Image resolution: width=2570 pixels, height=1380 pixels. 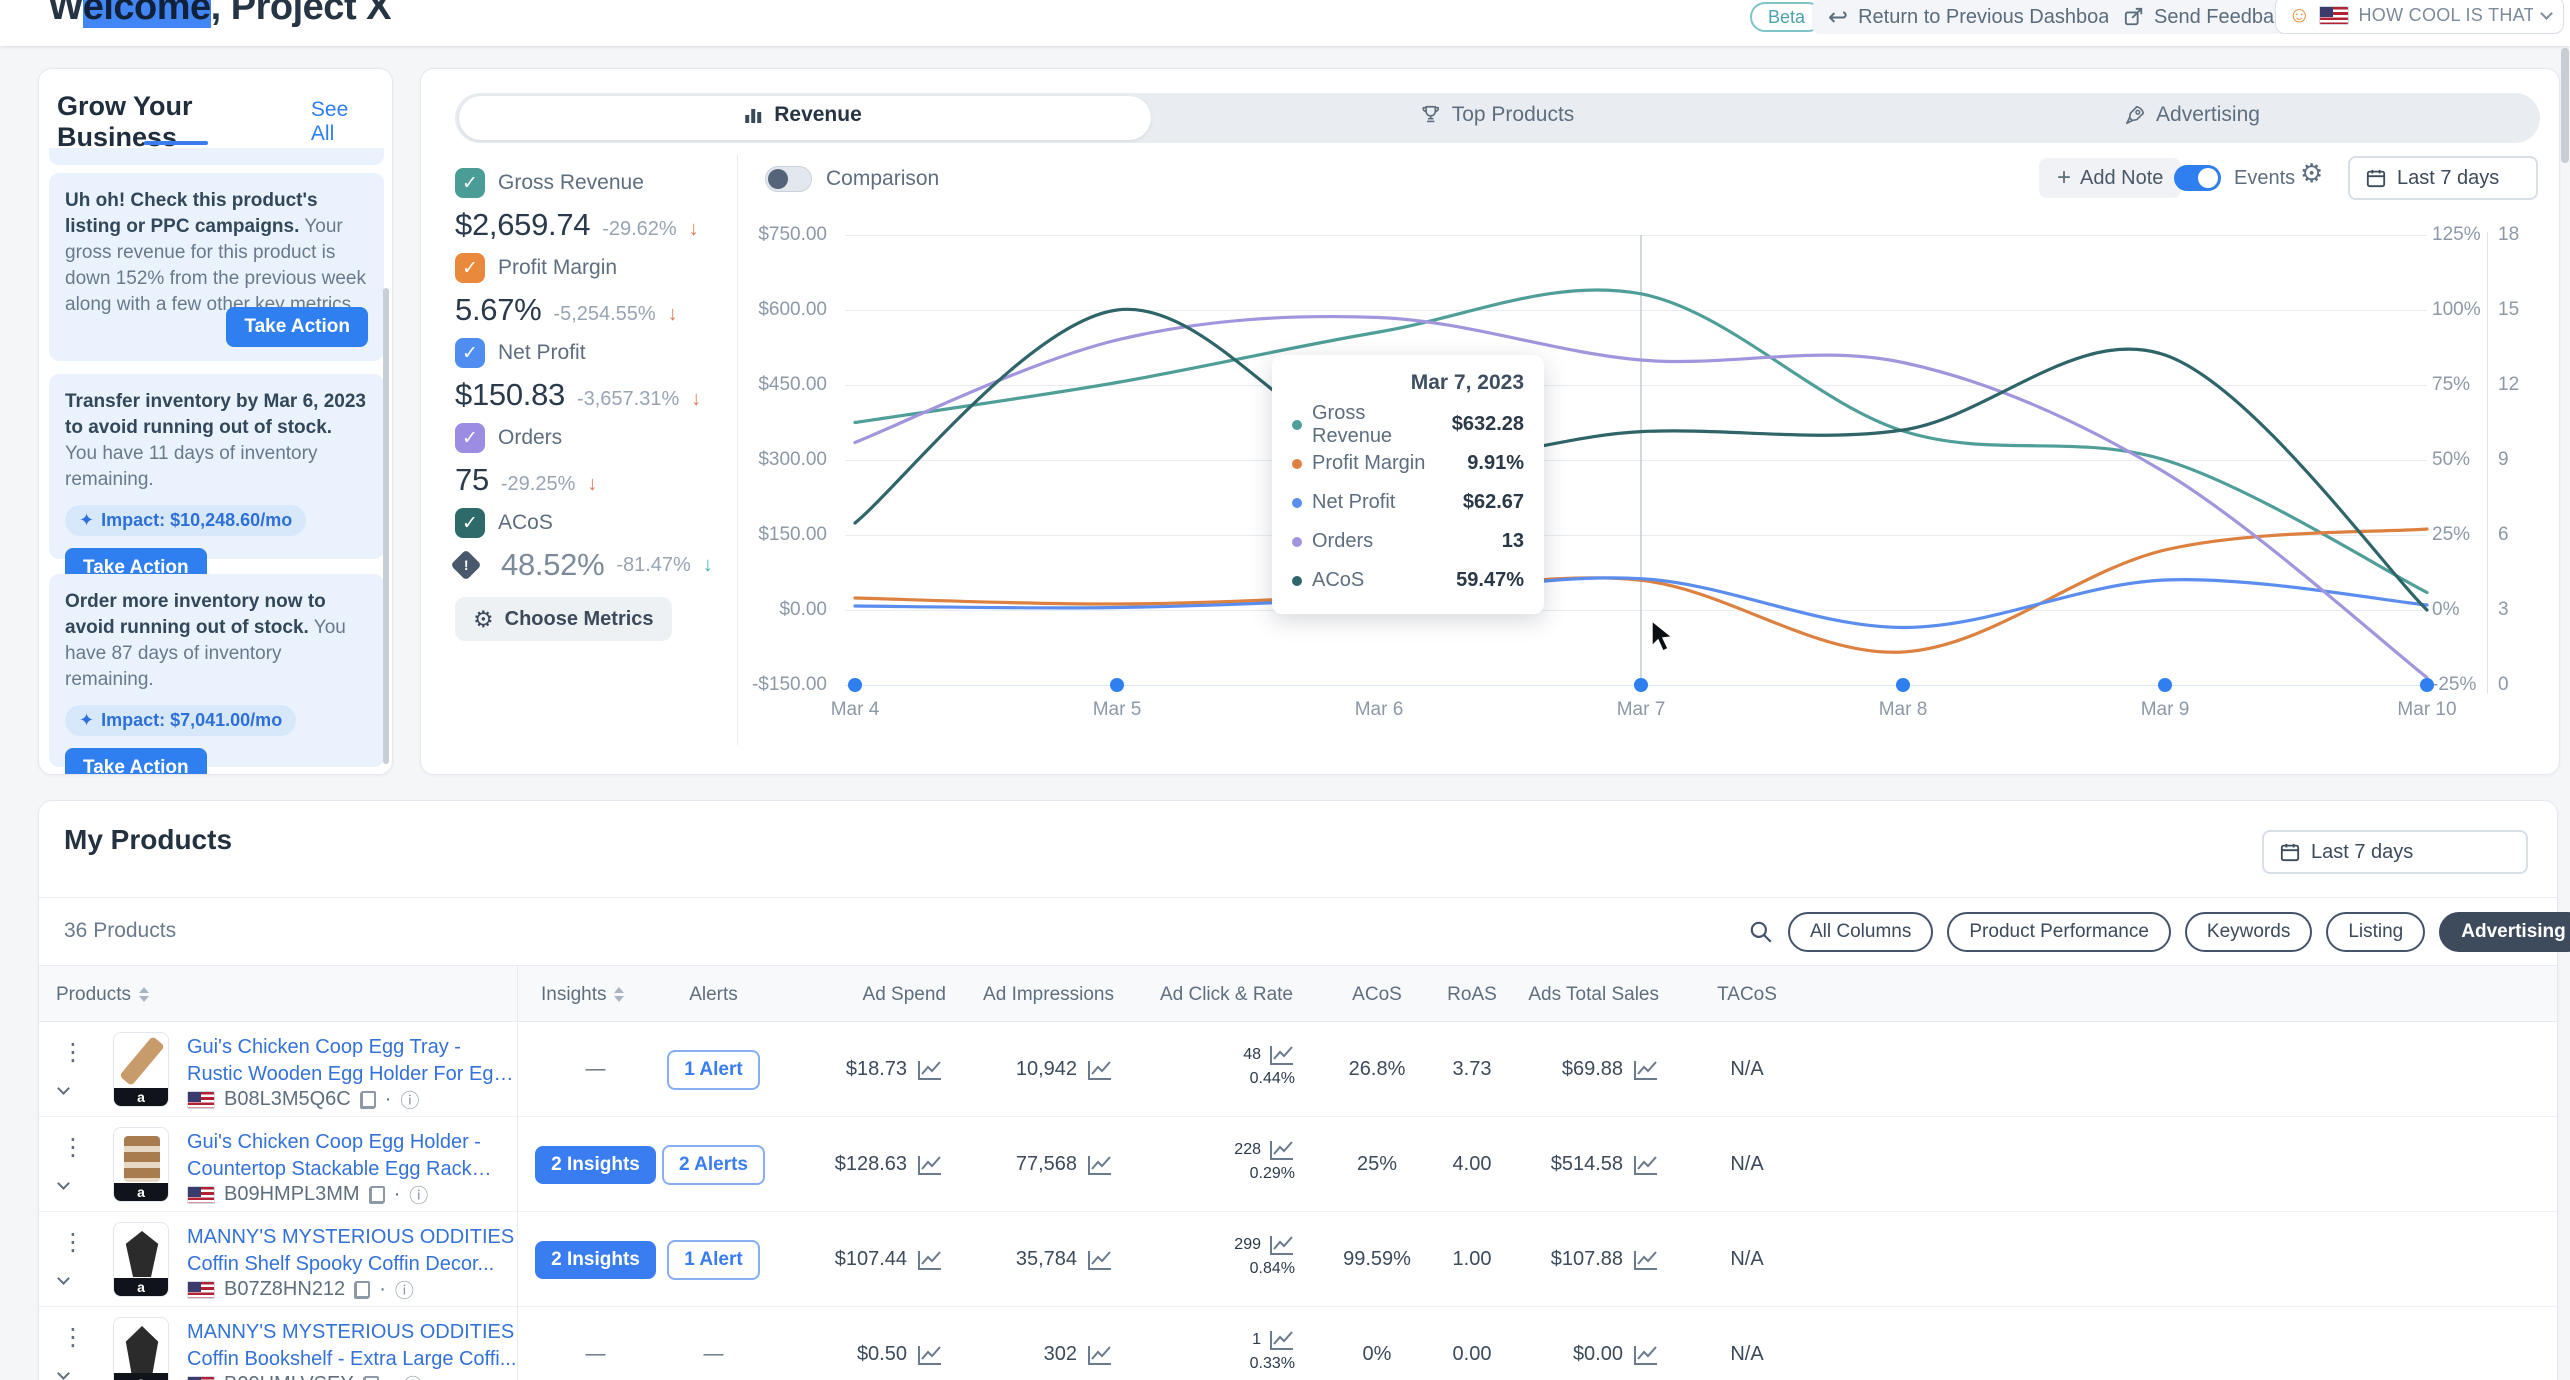 What do you see at coordinates (2503, 684) in the screenshot?
I see `count-axis-tick: 0` at bounding box center [2503, 684].